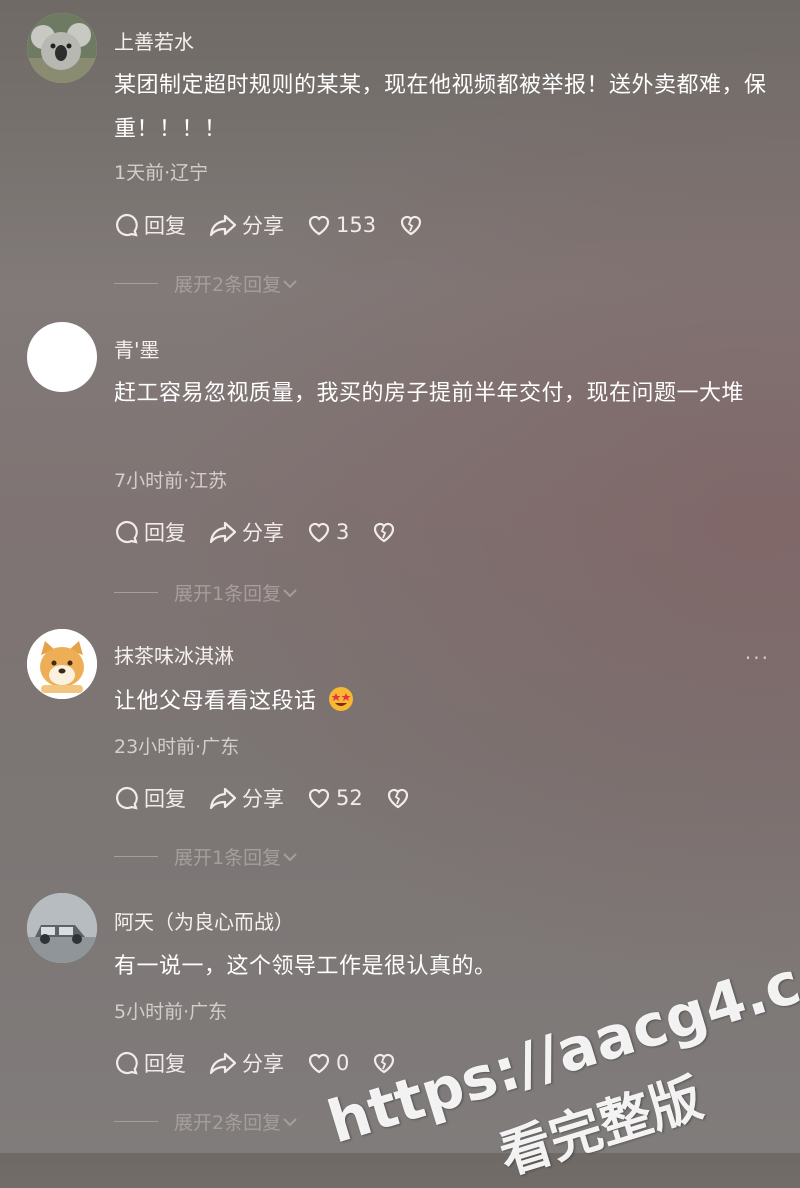 This screenshot has height=1188, width=800. Describe the element at coordinates (62, 664) in the screenshot. I see `doge-avatar` at that location.